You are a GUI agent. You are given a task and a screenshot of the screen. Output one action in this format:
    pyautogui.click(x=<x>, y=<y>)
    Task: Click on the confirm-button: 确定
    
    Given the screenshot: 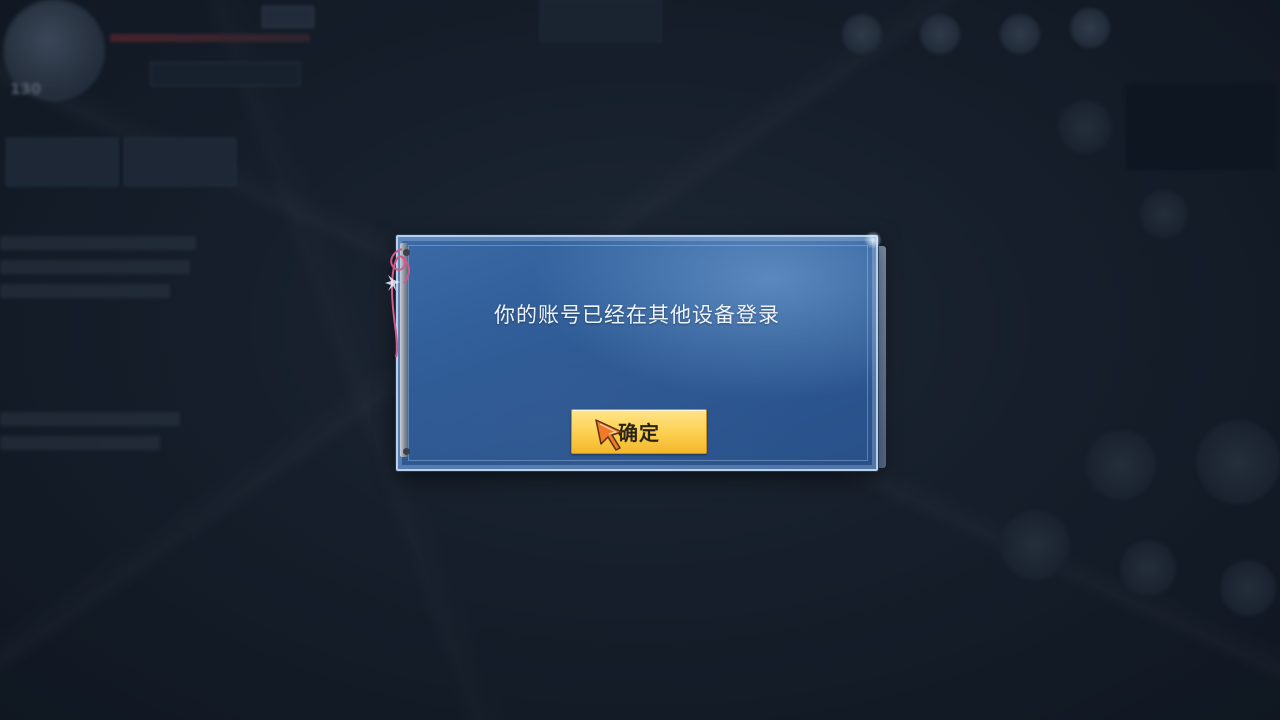 What is the action you would take?
    pyautogui.click(x=639, y=431)
    